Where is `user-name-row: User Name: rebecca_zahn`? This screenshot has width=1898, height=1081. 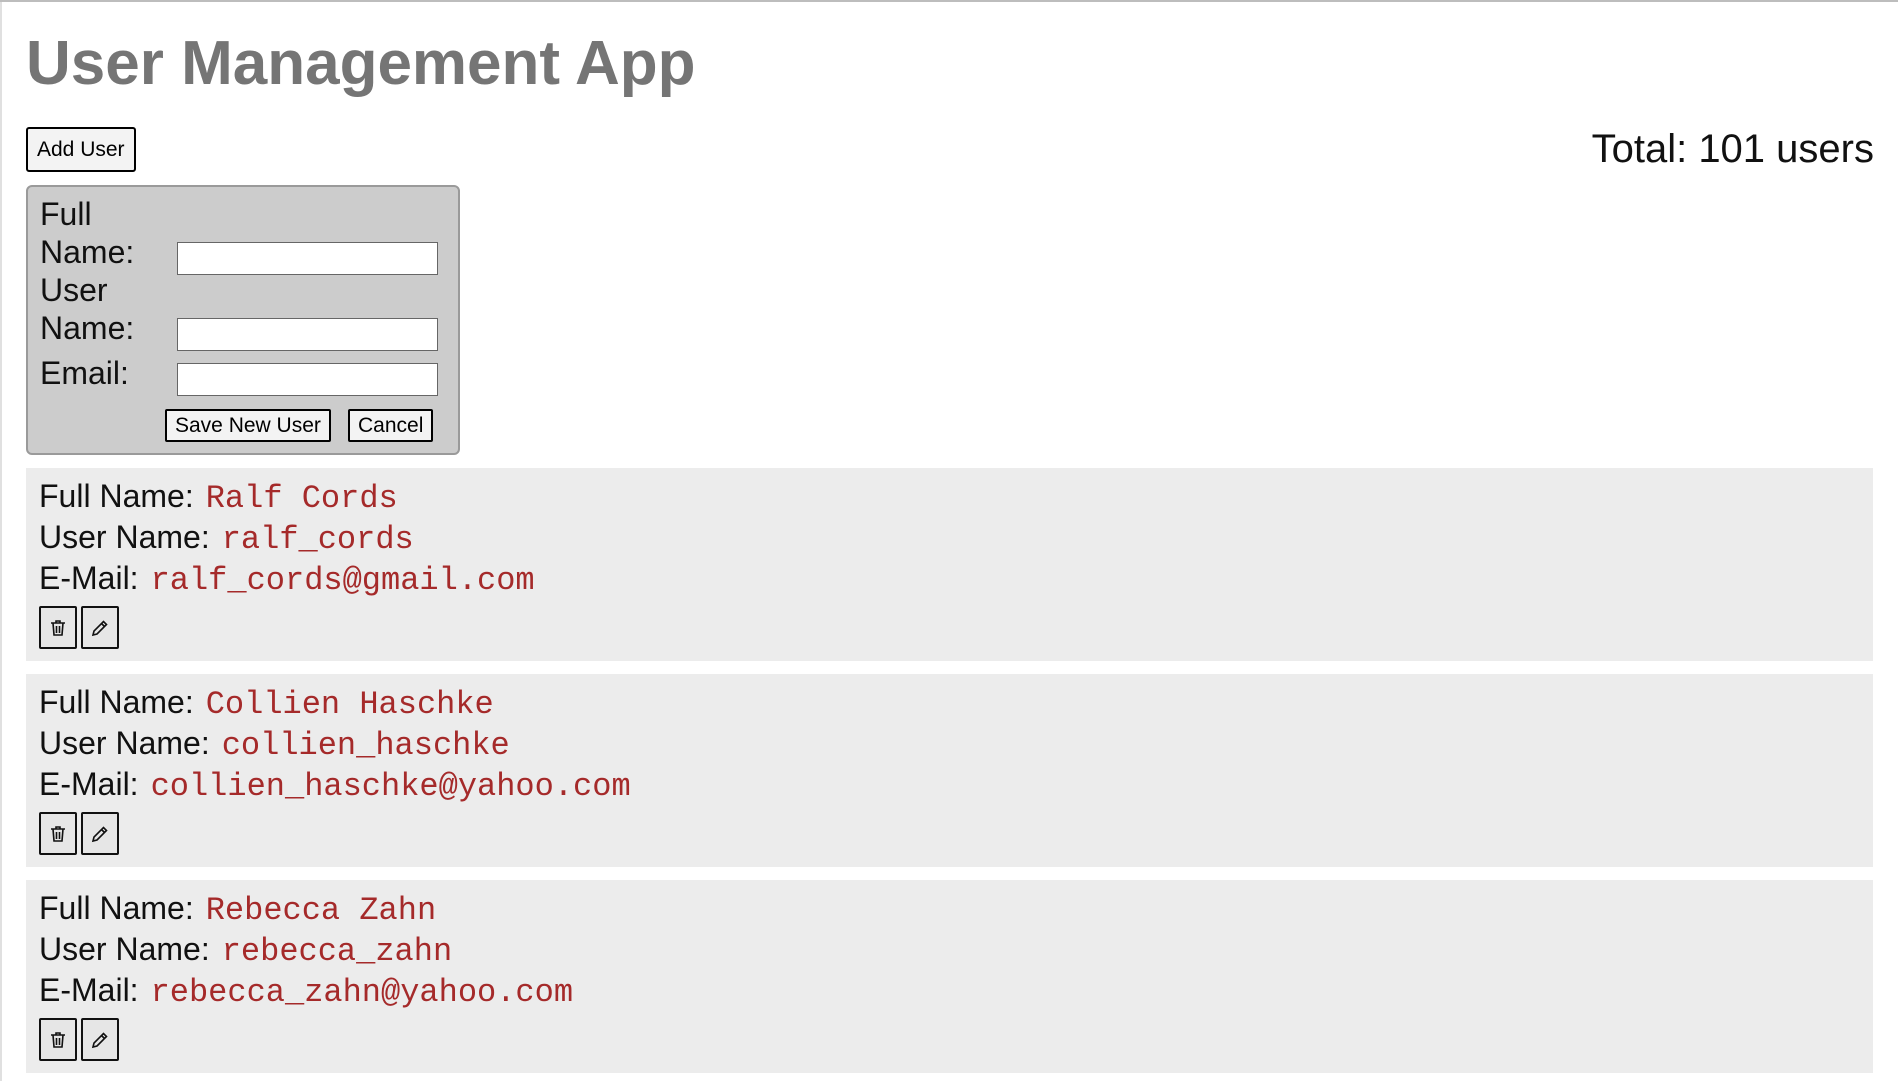 user-name-row: User Name: rebecca_zahn is located at coordinates (245, 950).